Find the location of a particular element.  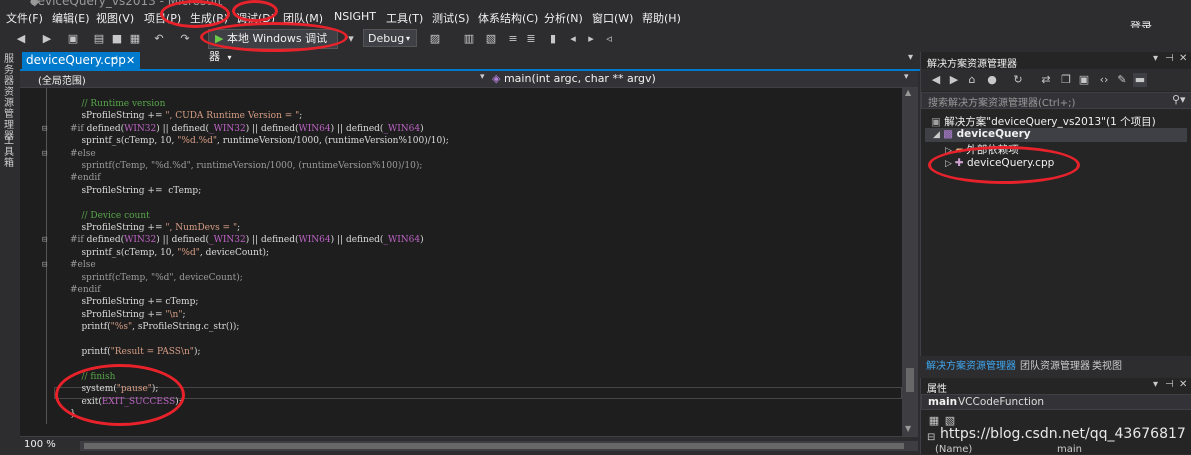

menu-edit: 编辑(E) is located at coordinates (71, 18).